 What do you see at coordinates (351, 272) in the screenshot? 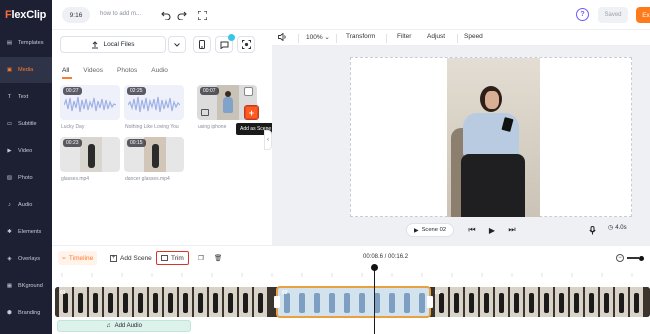
I see `timeline-ruler` at bounding box center [351, 272].